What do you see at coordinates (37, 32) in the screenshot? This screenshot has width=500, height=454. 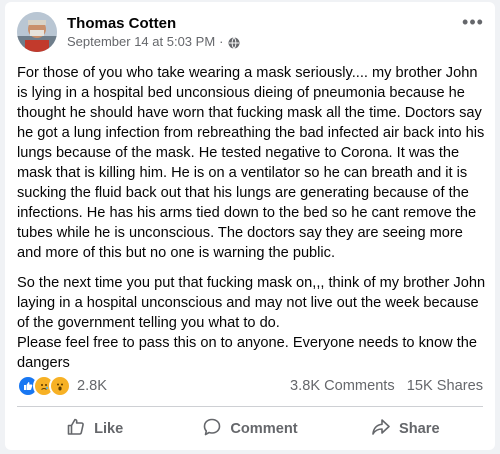 I see `avatar` at bounding box center [37, 32].